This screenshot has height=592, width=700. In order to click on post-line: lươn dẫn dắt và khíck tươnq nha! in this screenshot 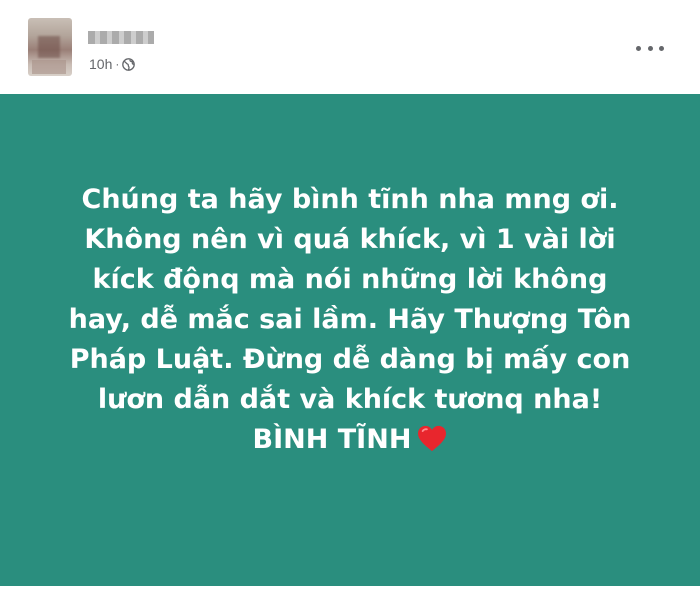, I will do `click(350, 399)`.